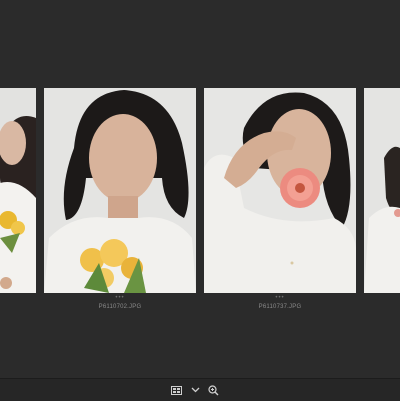  I want to click on bottom-toolbar, so click(200, 389).